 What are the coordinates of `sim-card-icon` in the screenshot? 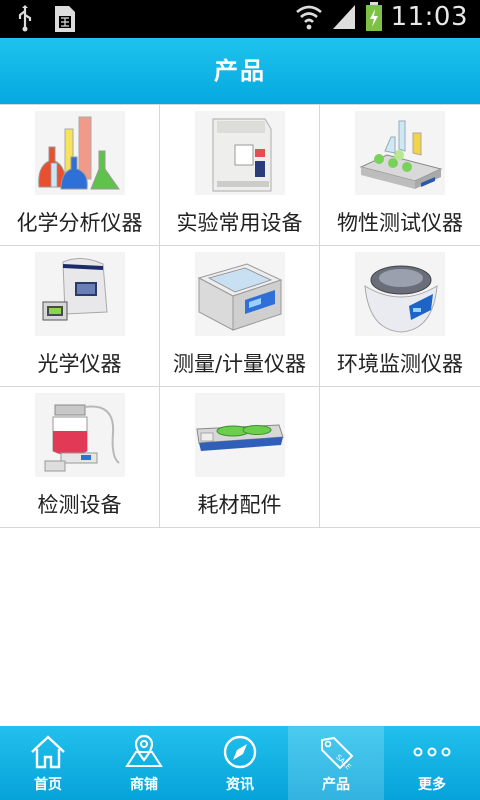 It's located at (65, 19).